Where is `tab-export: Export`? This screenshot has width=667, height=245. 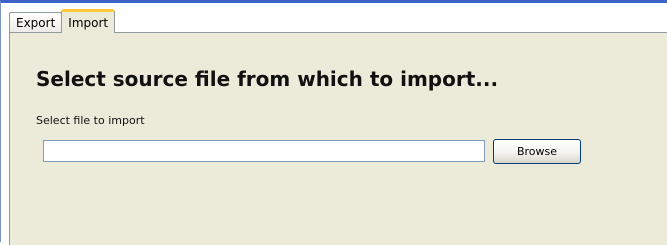
tab-export: Export is located at coordinates (36, 22).